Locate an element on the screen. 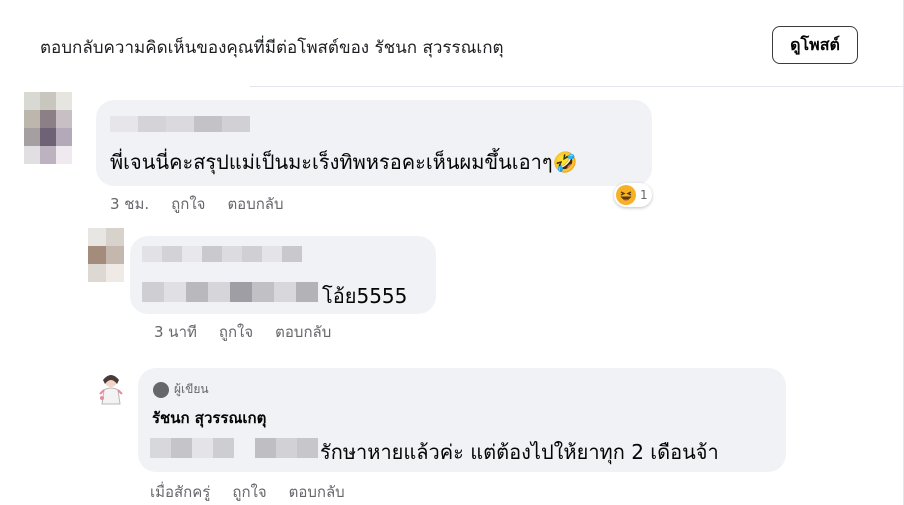 Image resolution: width=904 pixels, height=505 pixels. comment-actions: 3 ชม. ถูกใจ ตอบกลับ is located at coordinates (197, 204).